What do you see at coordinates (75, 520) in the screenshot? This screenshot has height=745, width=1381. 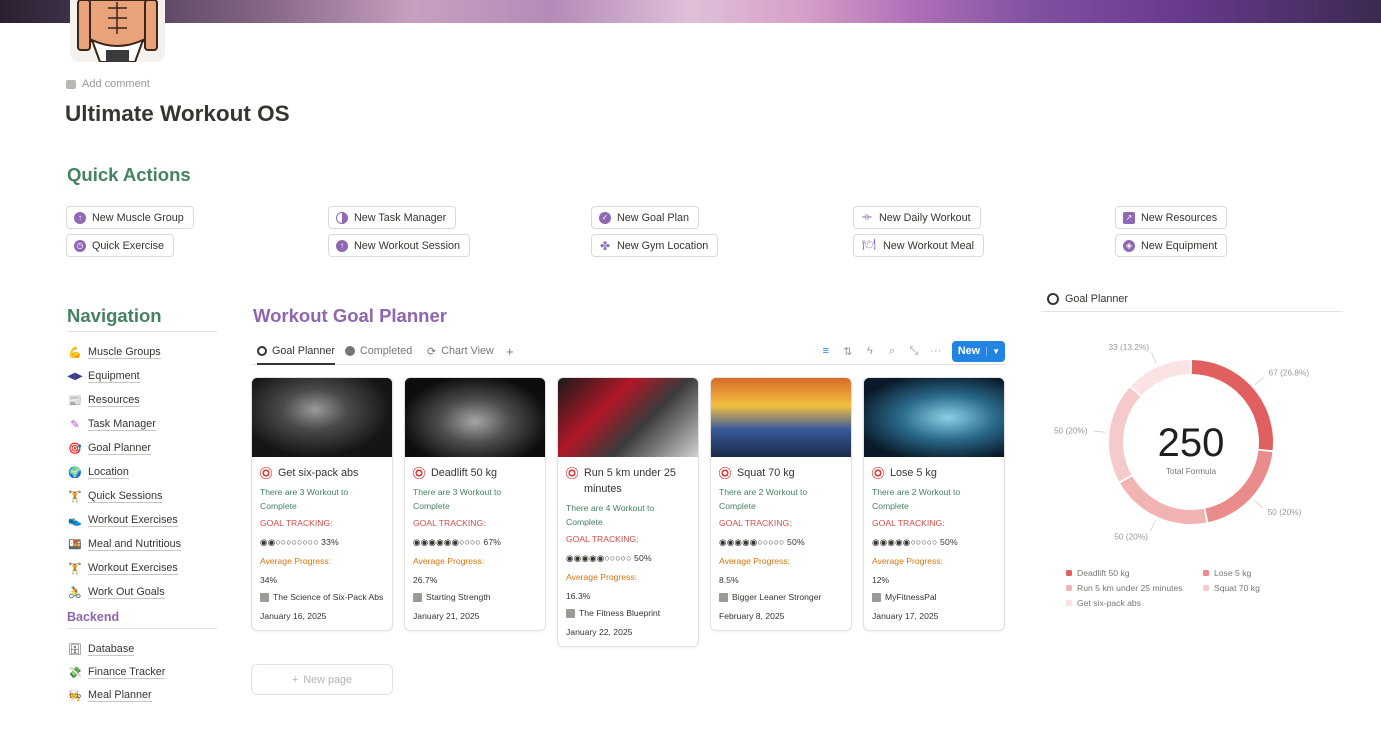 I see `shoe-icon: 👟` at bounding box center [75, 520].